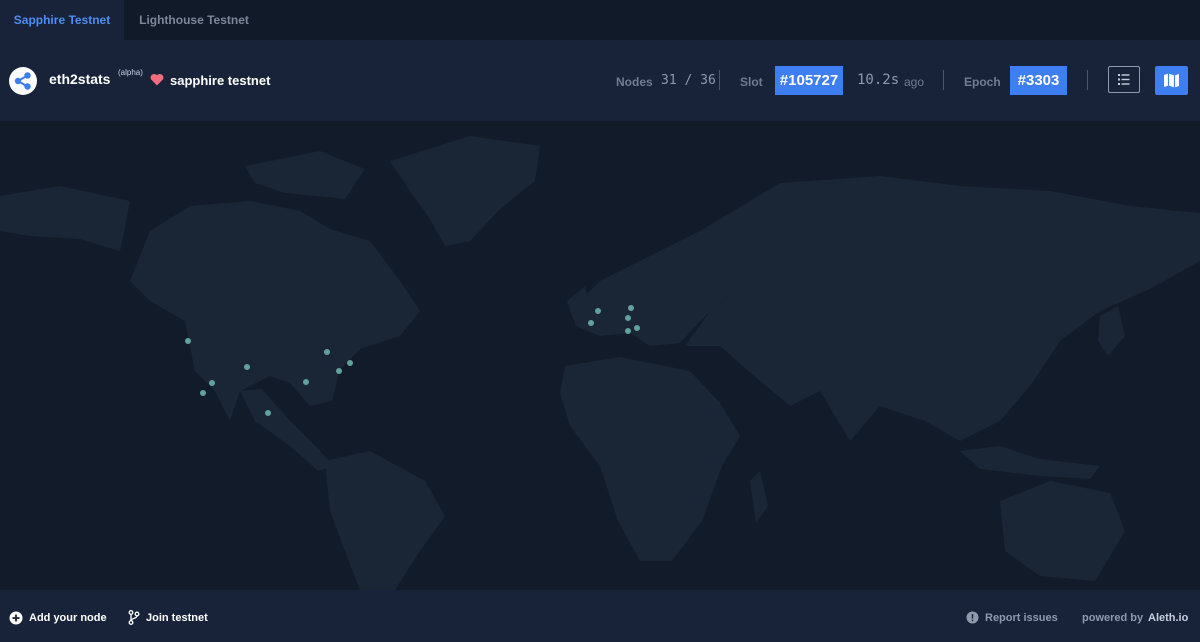 This screenshot has height=642, width=1200. Describe the element at coordinates (878, 80) in the screenshot. I see `slot-time-ago-value: 10.2s` at that location.